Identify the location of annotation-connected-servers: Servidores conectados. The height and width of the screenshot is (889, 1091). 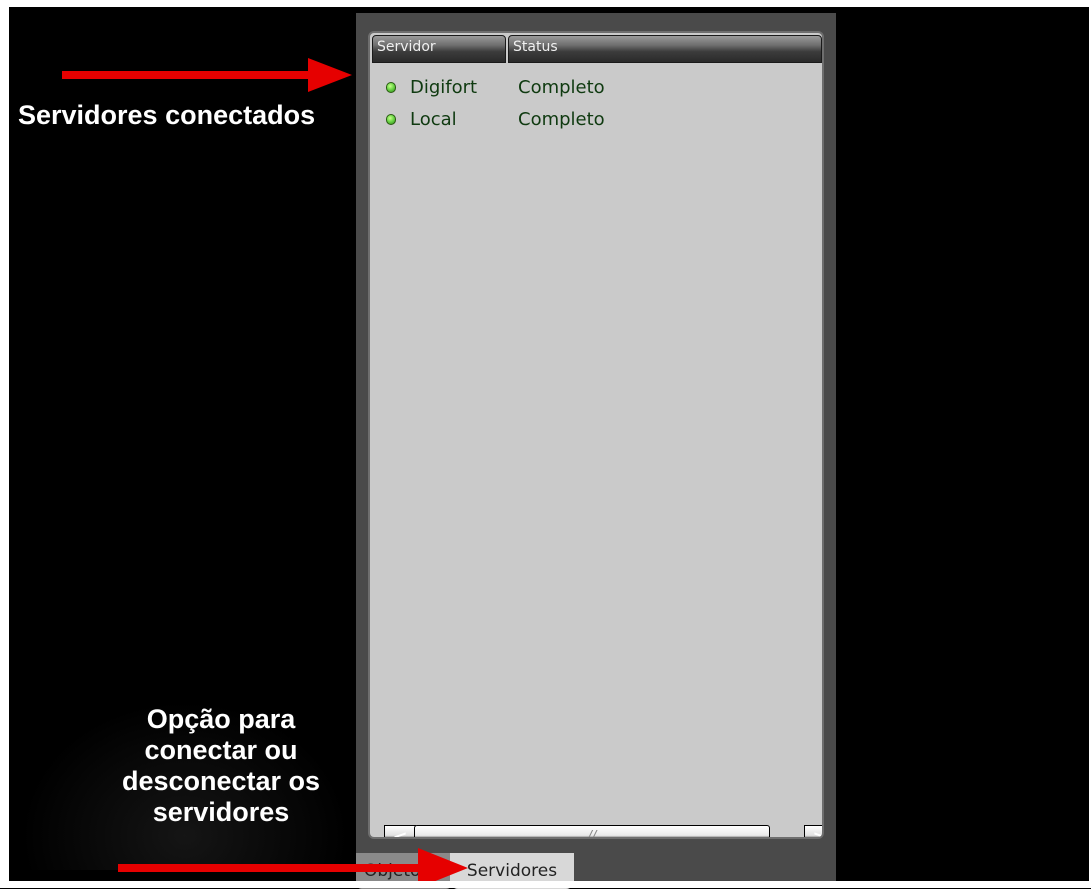
(167, 115).